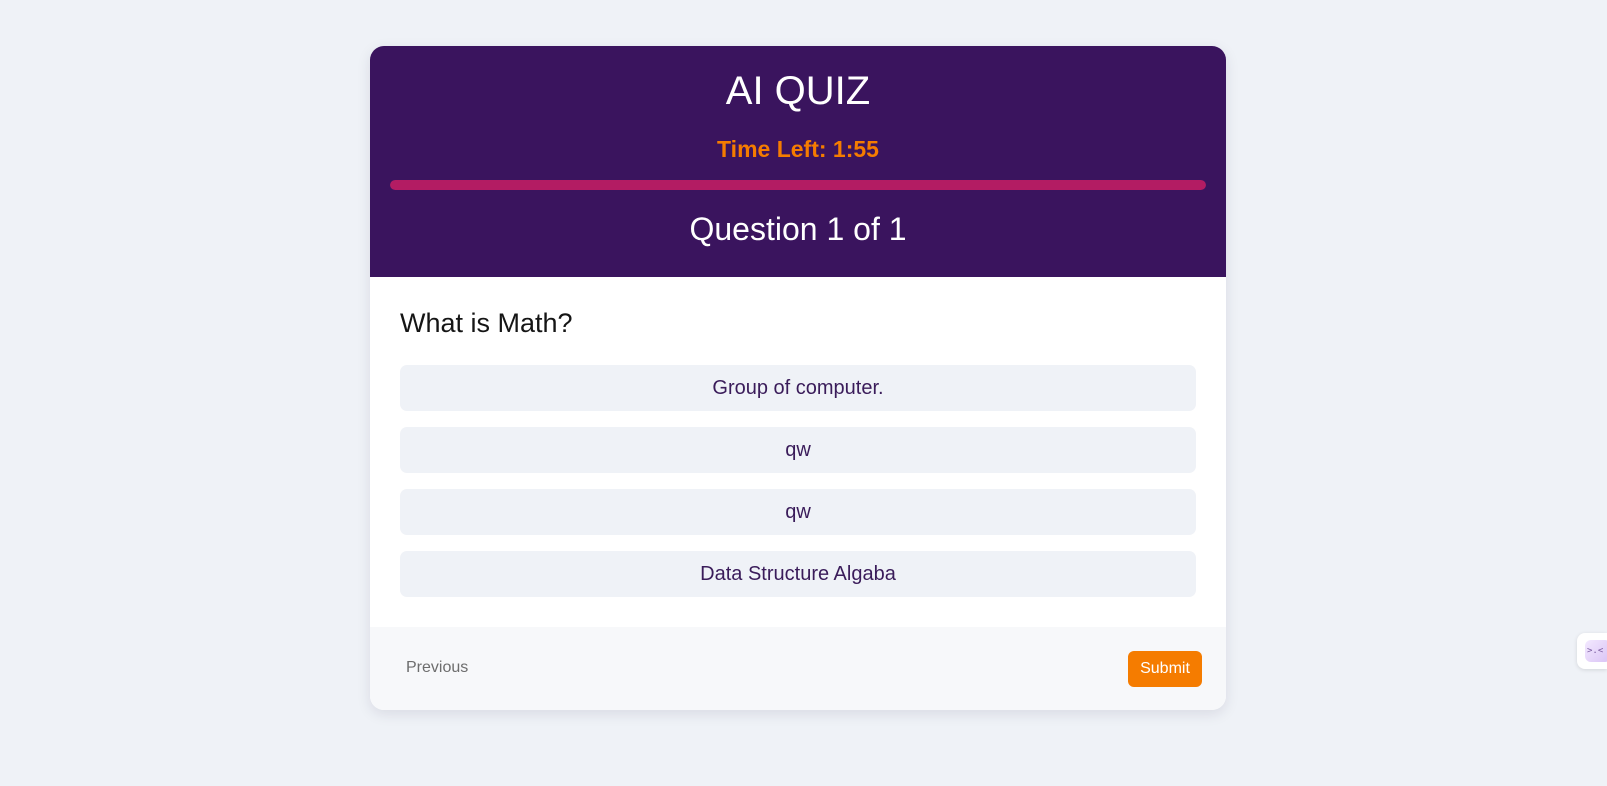  Describe the element at coordinates (798, 149) in the screenshot. I see `timer-text: Time Left: 1:55` at that location.